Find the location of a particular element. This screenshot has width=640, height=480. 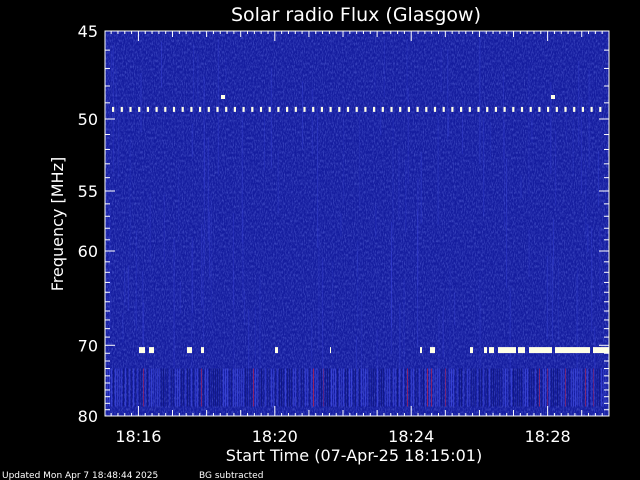

x-tick-label: 18:16 is located at coordinates (138, 436).